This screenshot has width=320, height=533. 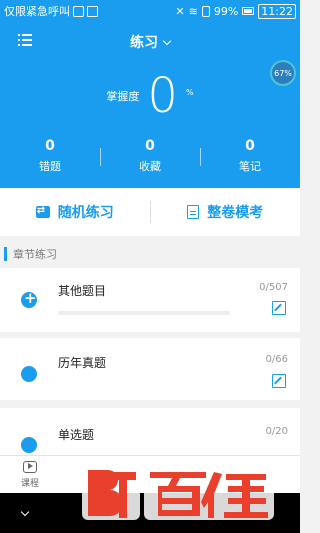 What do you see at coordinates (162, 96) in the screenshot?
I see `mastery-value: 0` at bounding box center [162, 96].